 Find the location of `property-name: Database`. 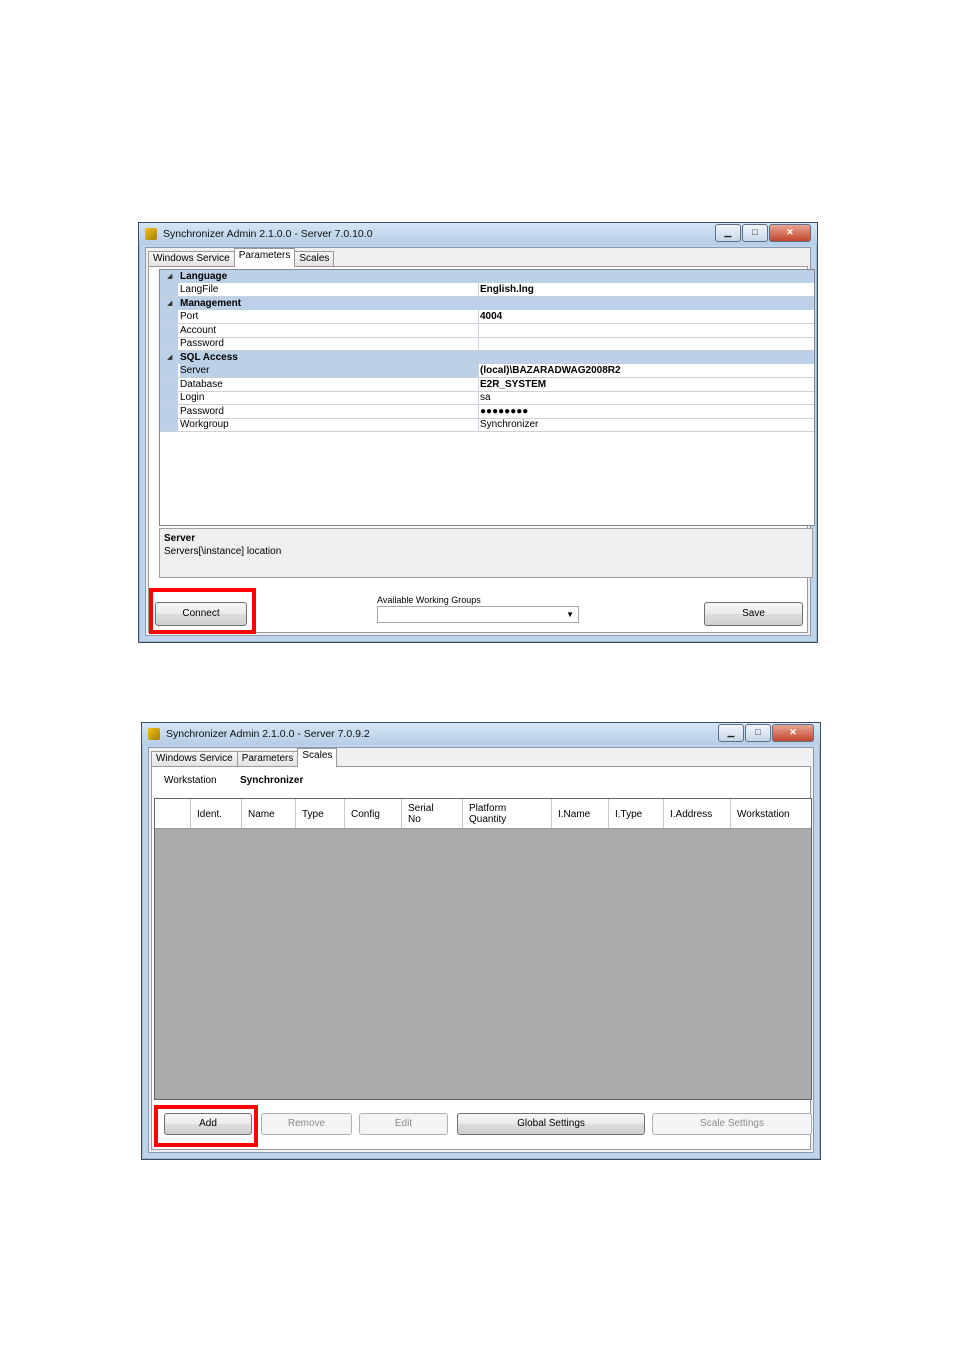

property-name: Database is located at coordinates (329, 384).